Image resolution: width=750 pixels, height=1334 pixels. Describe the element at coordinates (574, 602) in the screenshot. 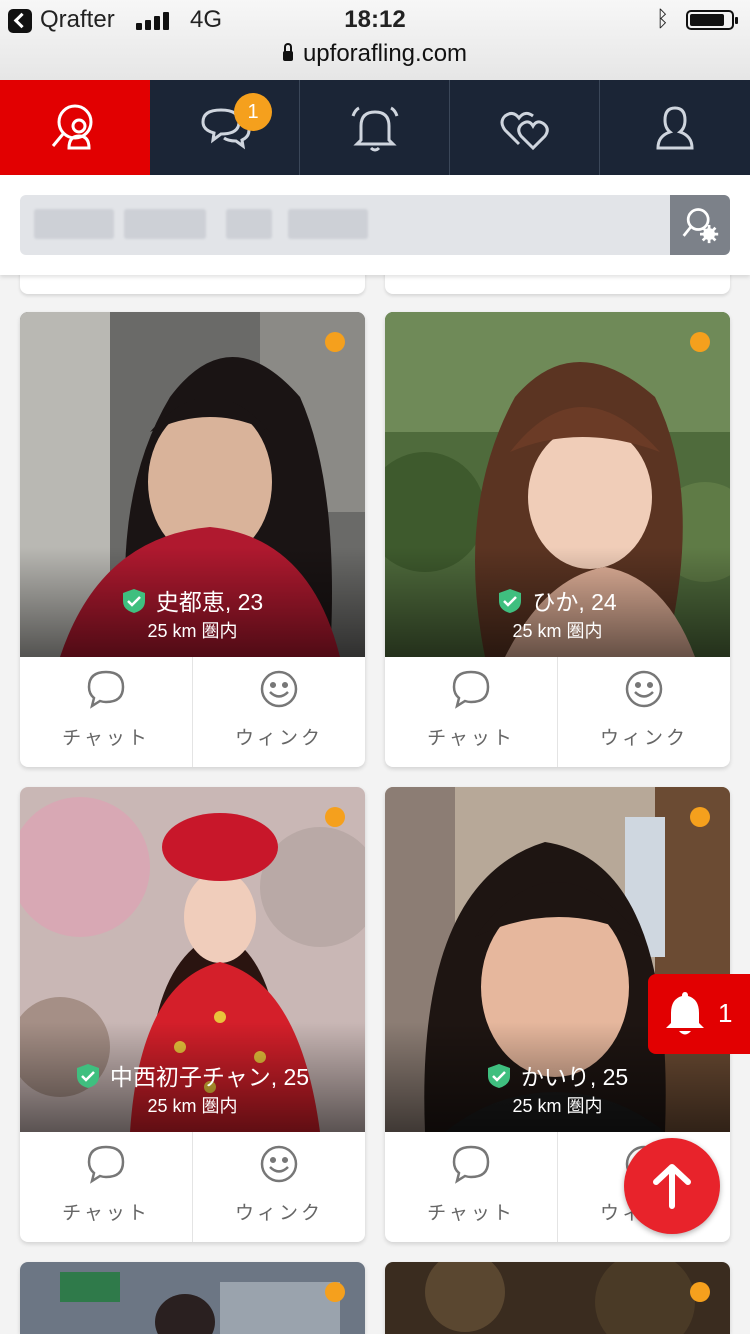

I see `profile-name: ひか, 24` at that location.